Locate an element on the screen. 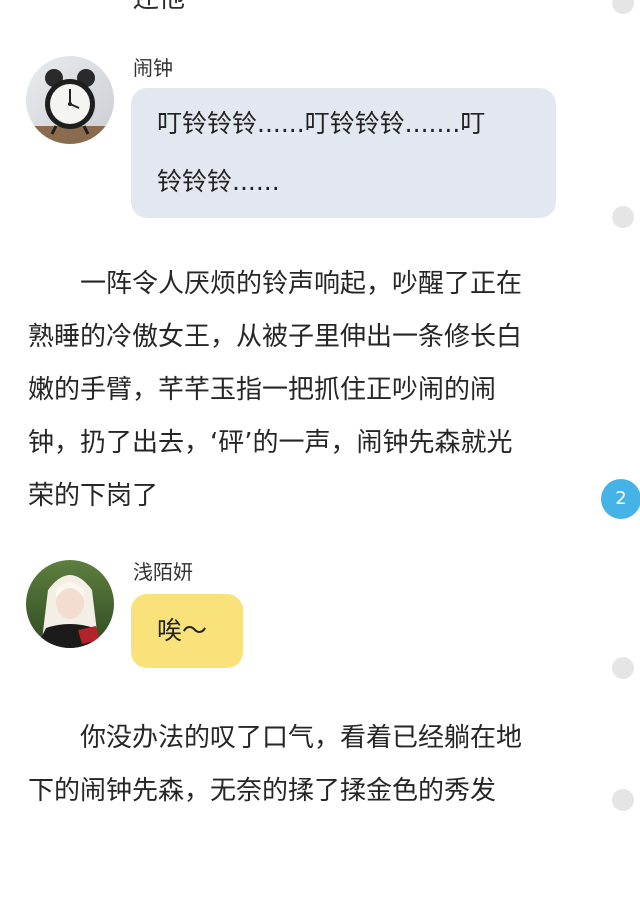 This screenshot has height=906, width=640. story-paragraph: 你没办法的叹了口气，看着已经躺在地 下的闹钟先森，无奈的揉了揉金色的秀发 is located at coordinates (308, 765).